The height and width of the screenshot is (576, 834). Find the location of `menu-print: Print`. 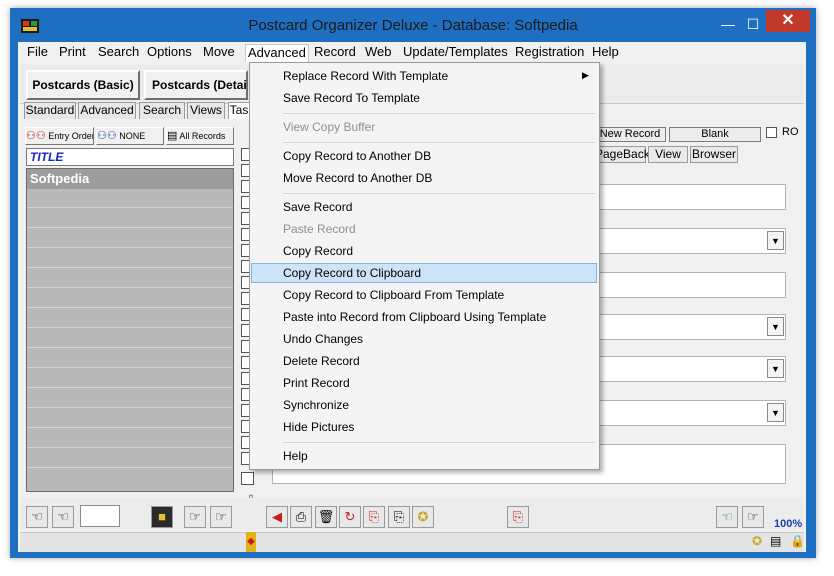

menu-print: Print is located at coordinates (72, 53).